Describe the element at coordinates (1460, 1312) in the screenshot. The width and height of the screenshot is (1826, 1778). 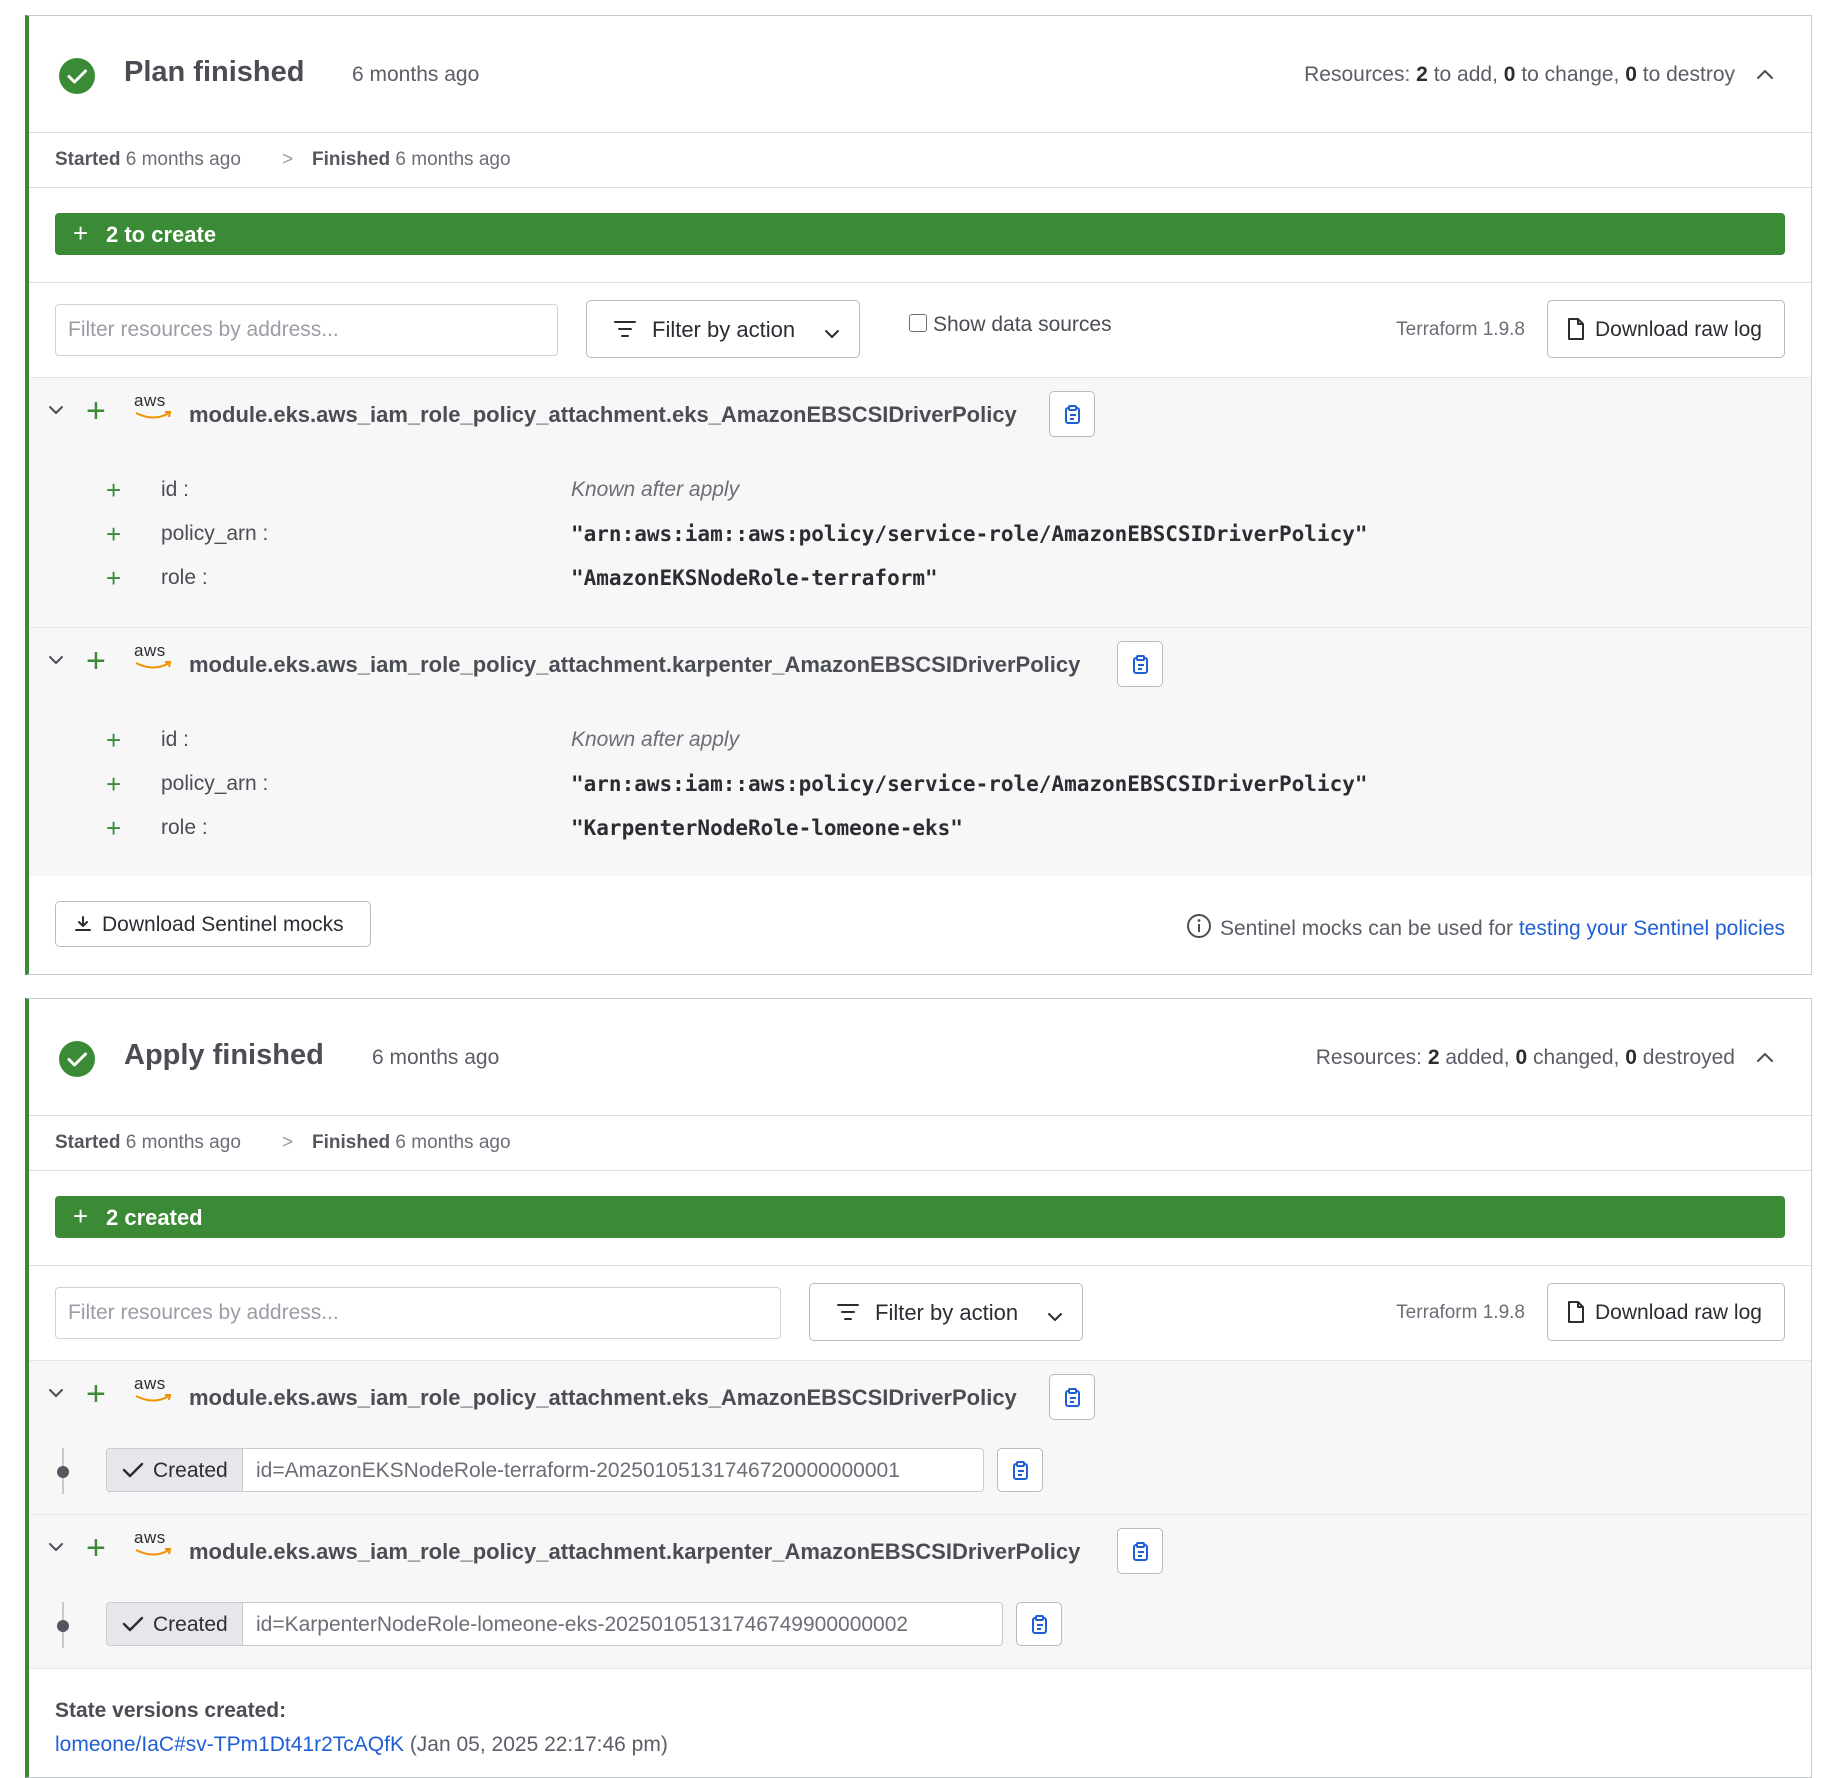
I see `apply-terraform-version: Terraform 1.9.8` at that location.